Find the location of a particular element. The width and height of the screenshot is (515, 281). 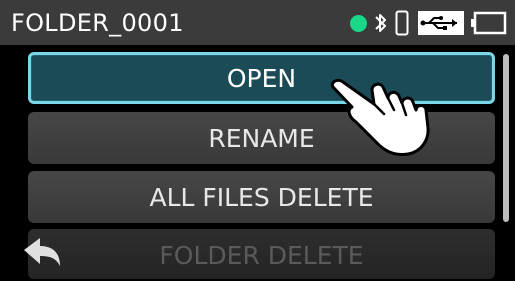

battery-icon is located at coordinates (489, 23).